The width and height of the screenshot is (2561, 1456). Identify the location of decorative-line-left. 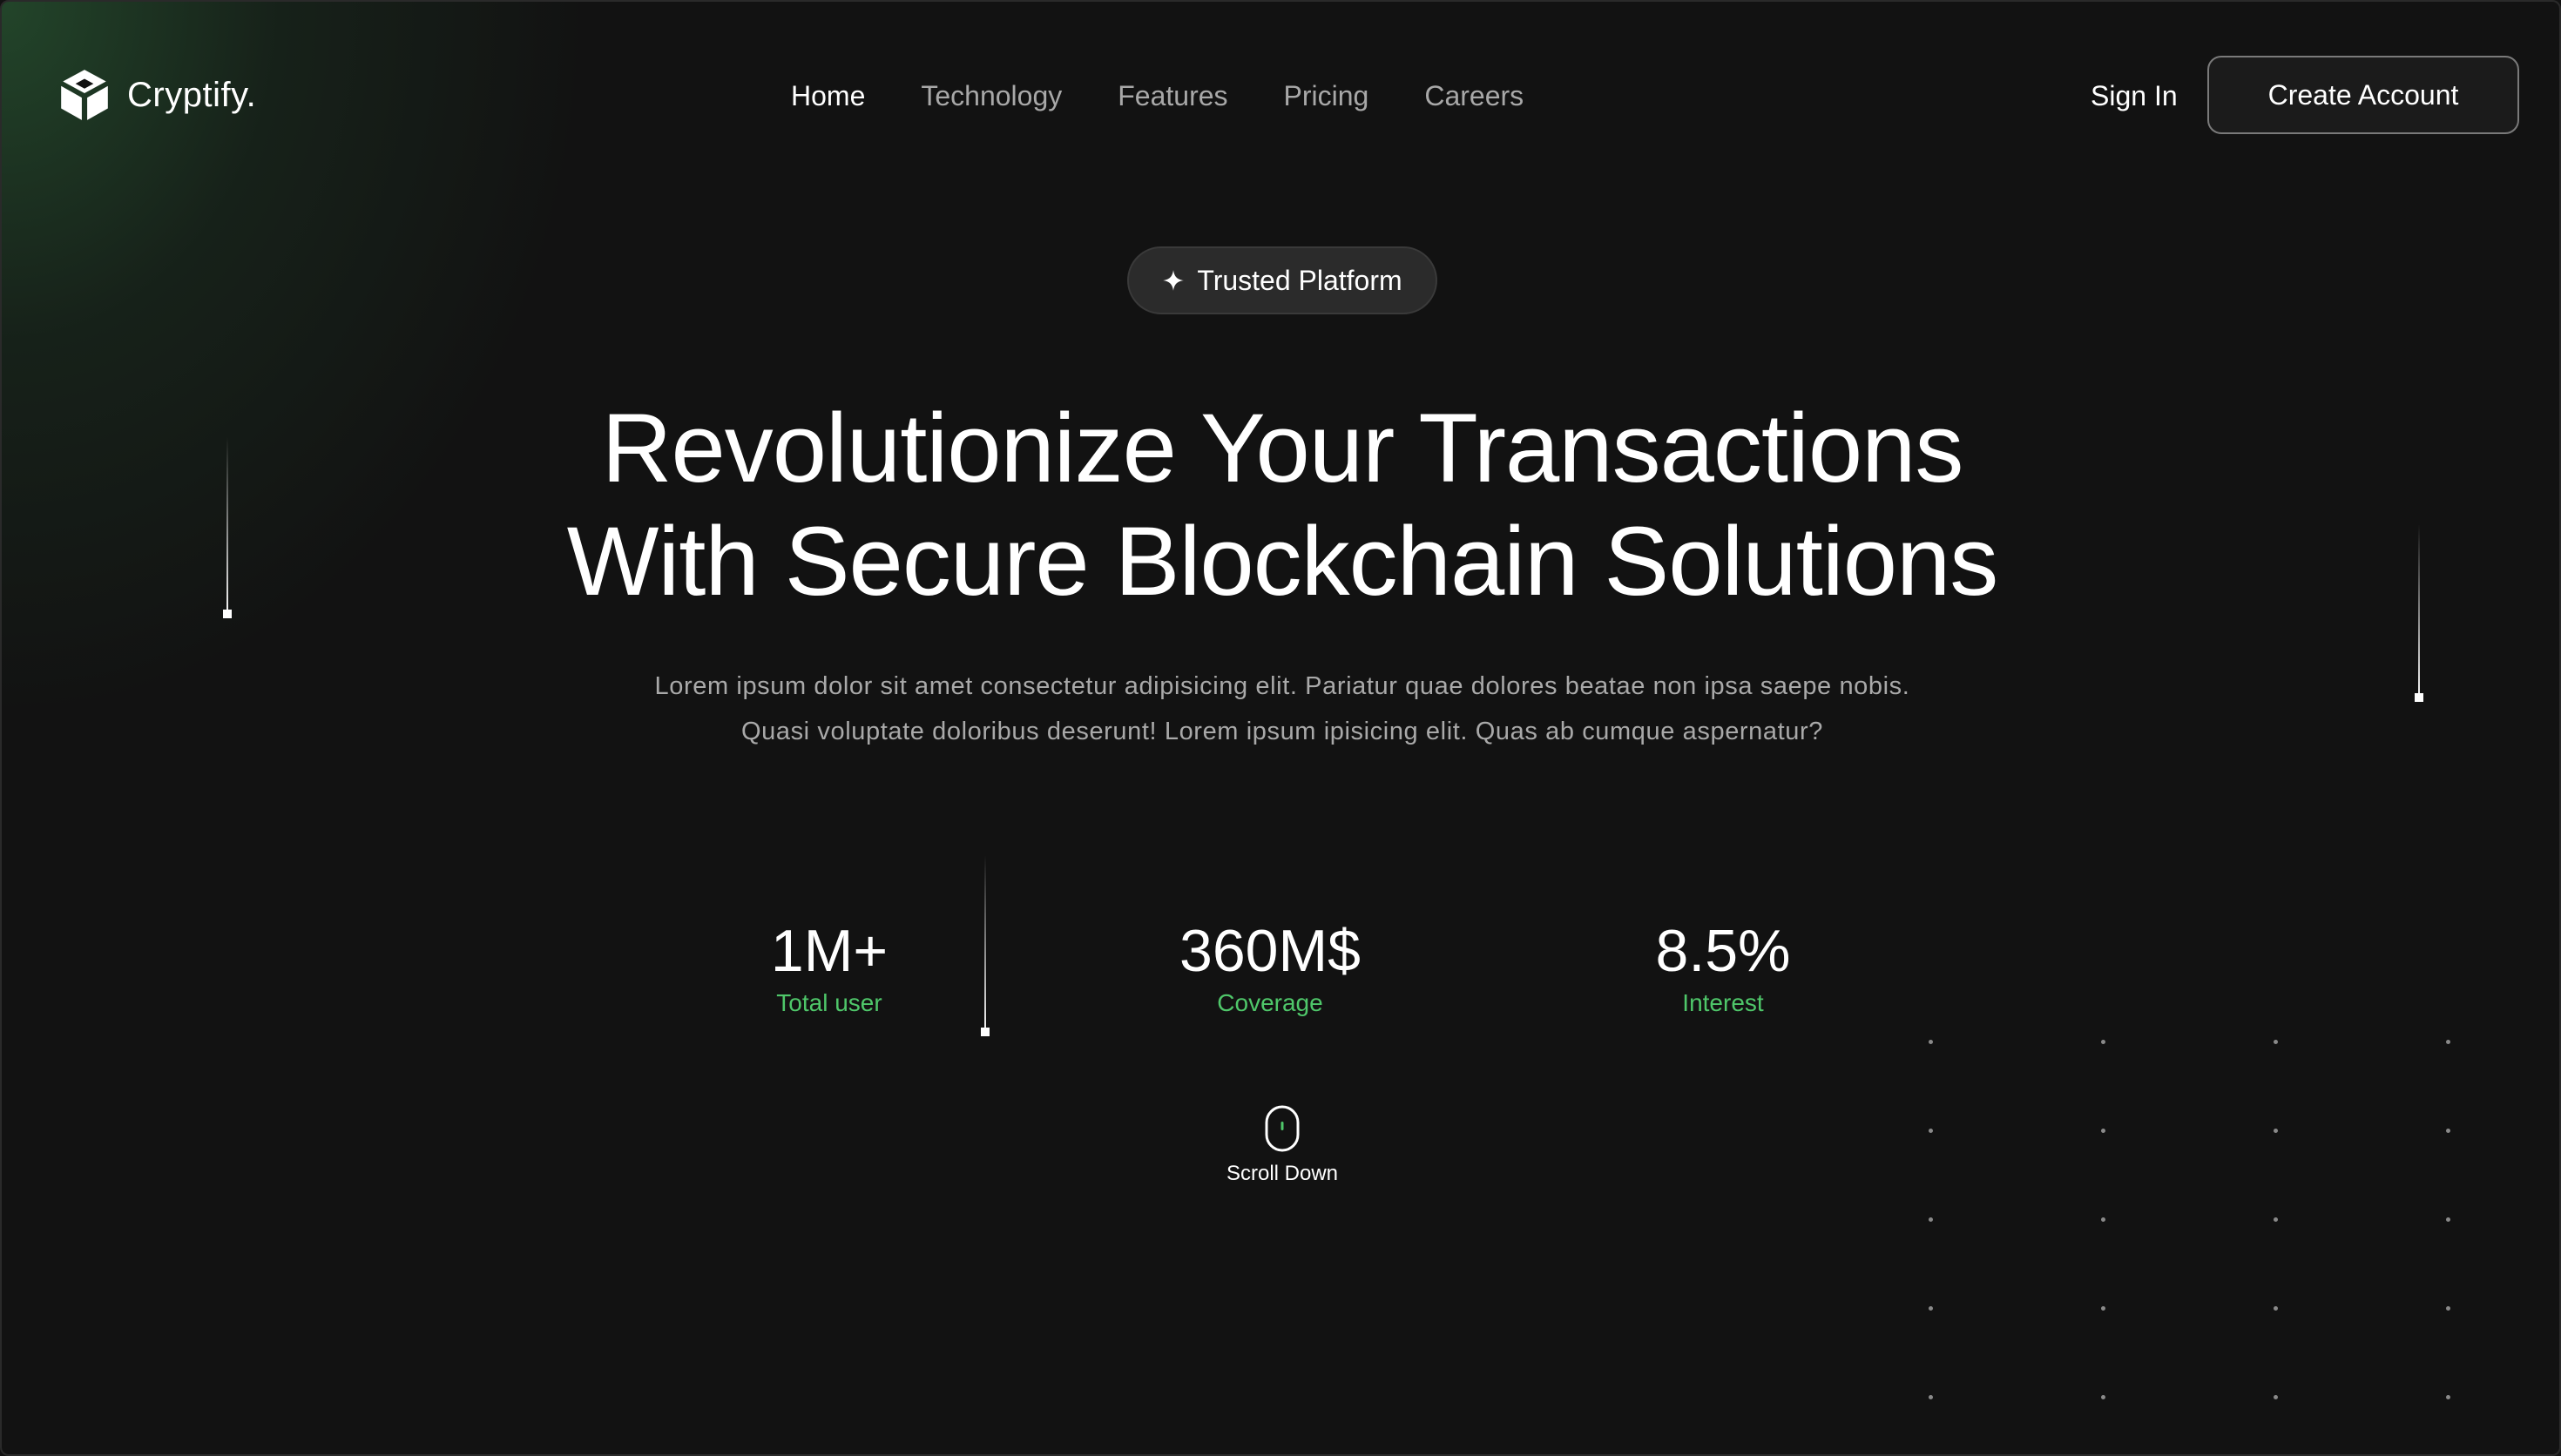
(227, 527).